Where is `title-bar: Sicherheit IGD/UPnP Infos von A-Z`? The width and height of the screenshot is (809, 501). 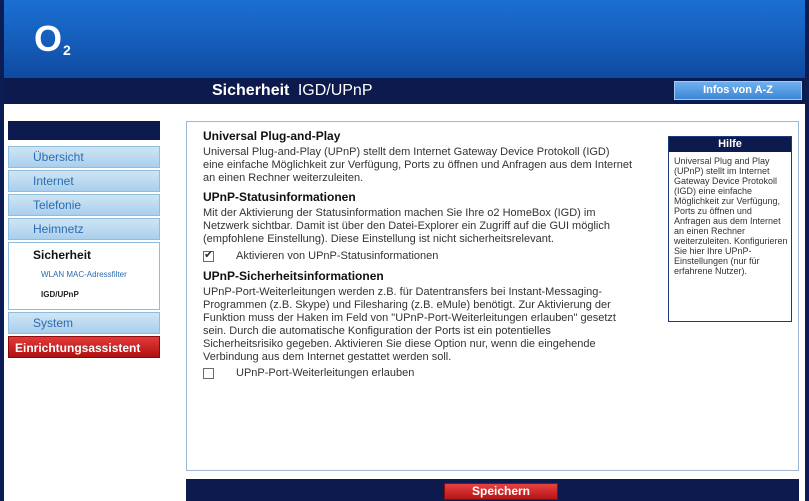 title-bar: Sicherheit IGD/UPnP Infos von A-Z is located at coordinates (404, 91).